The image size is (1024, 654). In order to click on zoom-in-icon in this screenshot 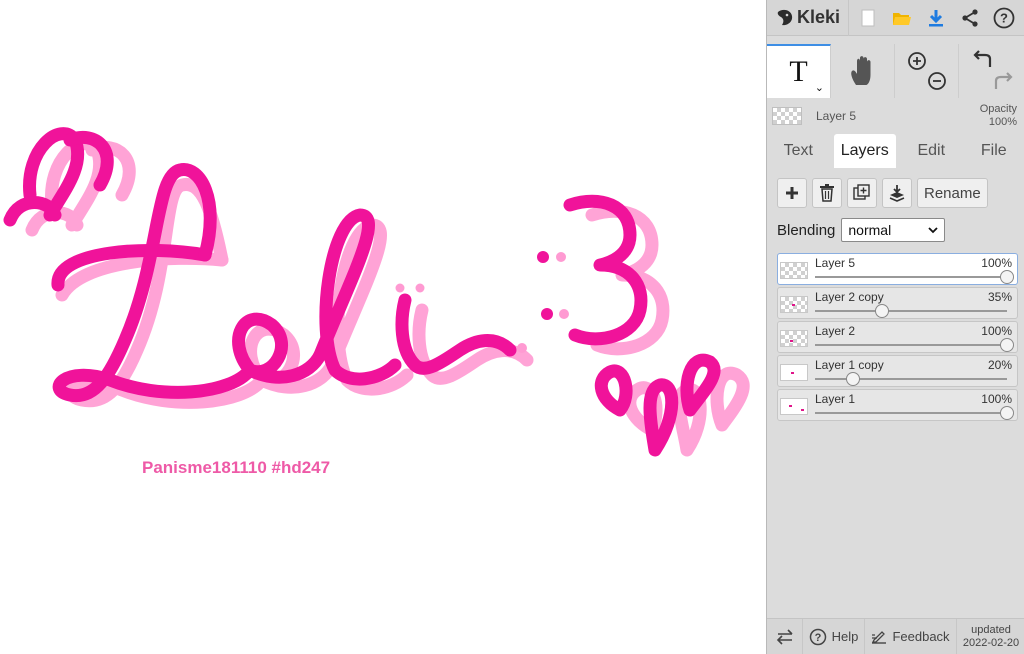, I will do `click(916, 61)`.